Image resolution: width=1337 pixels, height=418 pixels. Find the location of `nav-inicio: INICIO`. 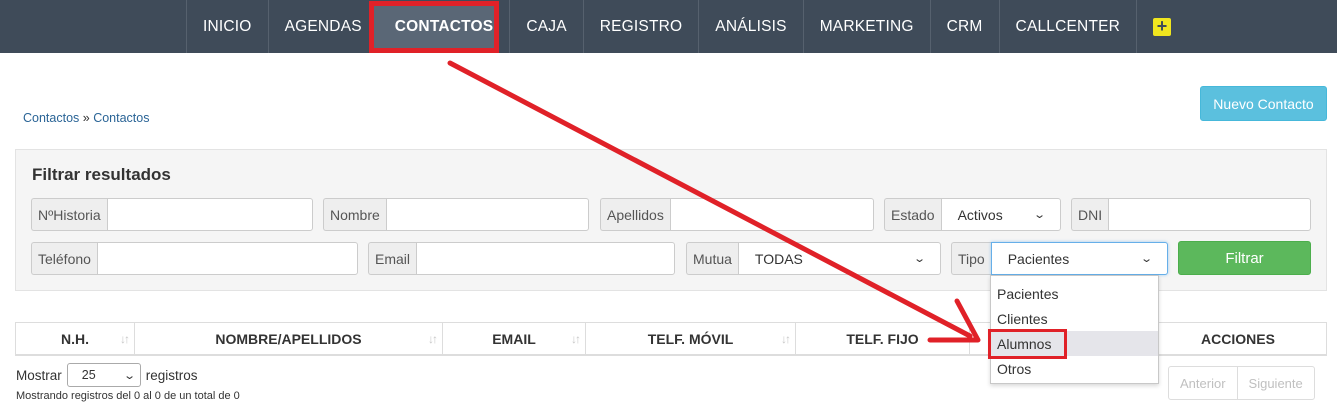

nav-inicio: INICIO is located at coordinates (227, 26).